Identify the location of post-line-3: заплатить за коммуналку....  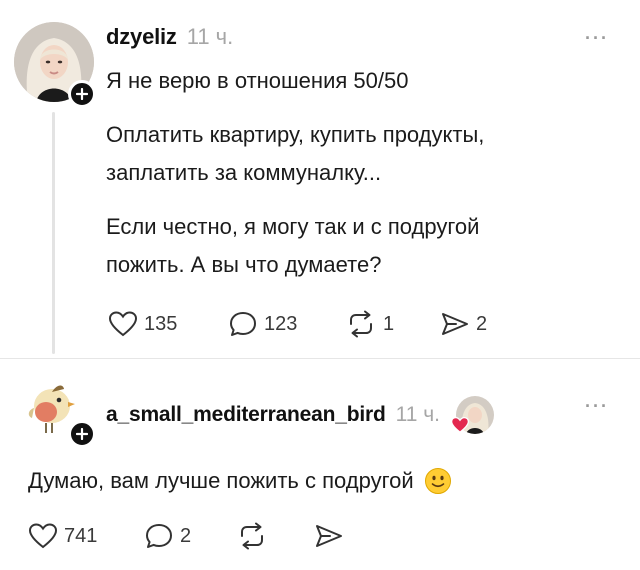
(244, 172).